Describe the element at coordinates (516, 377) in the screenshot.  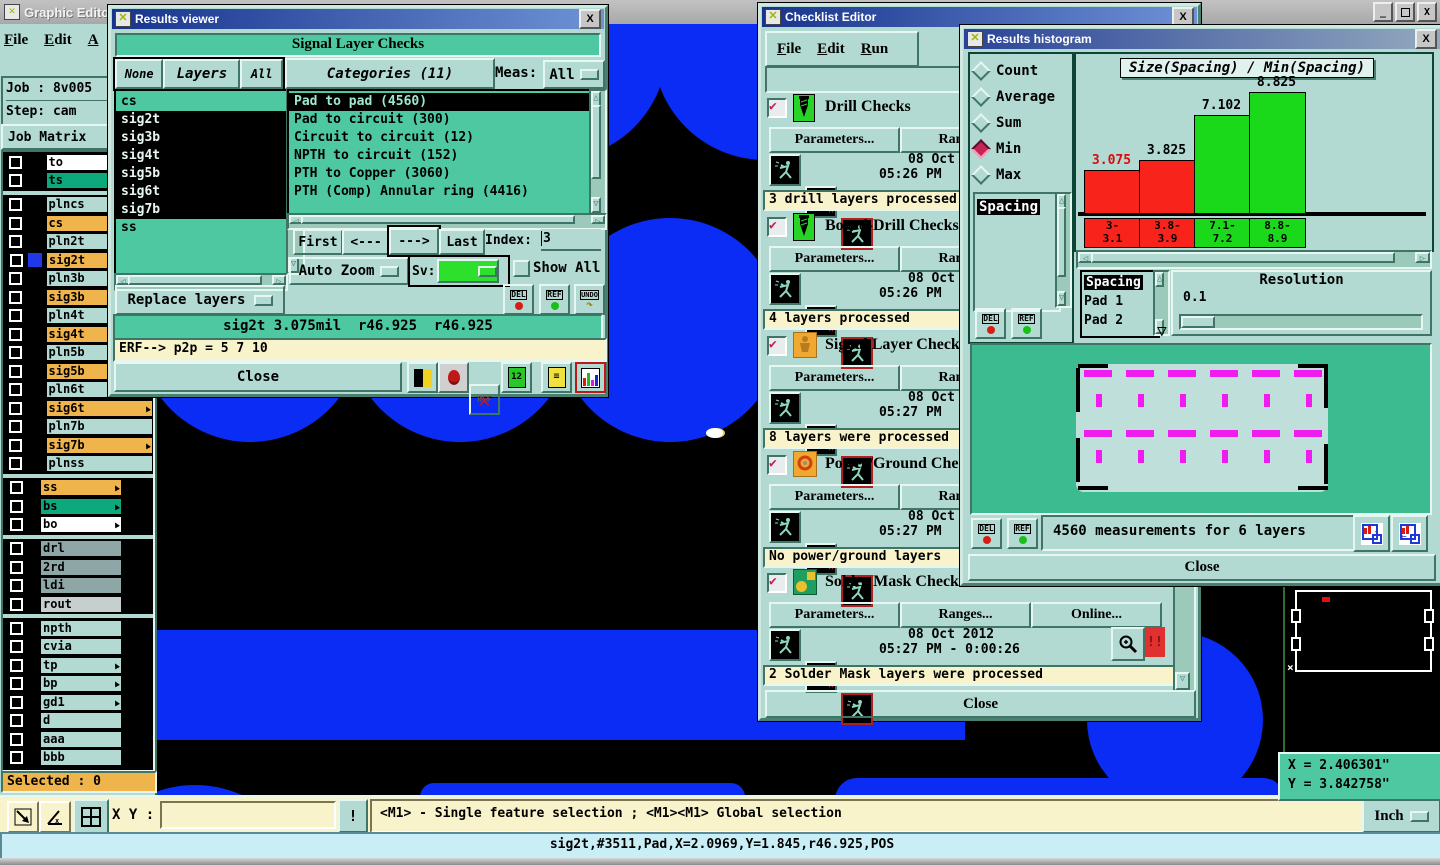
I see `rv-layers-icon-button: 12` at that location.